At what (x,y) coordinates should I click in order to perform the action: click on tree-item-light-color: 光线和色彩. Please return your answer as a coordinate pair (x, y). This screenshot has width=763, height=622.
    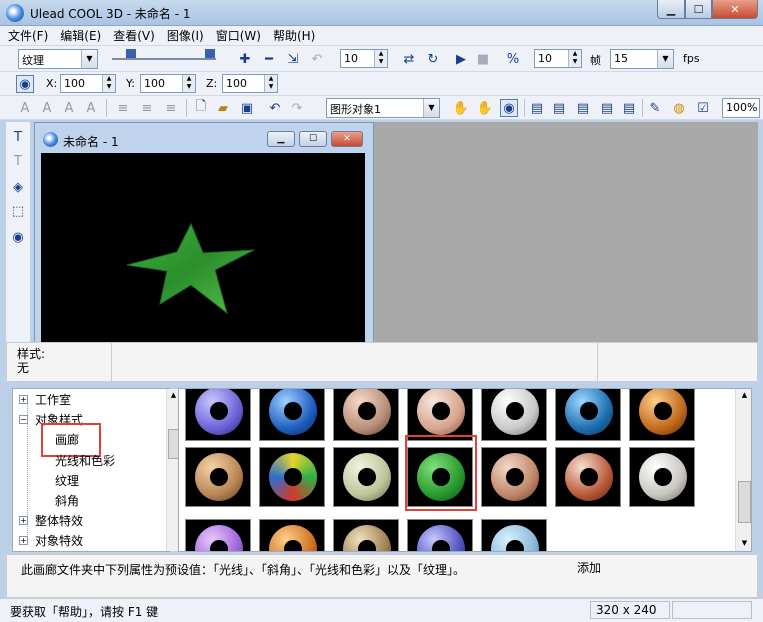
    Looking at the image, I should click on (85, 460).